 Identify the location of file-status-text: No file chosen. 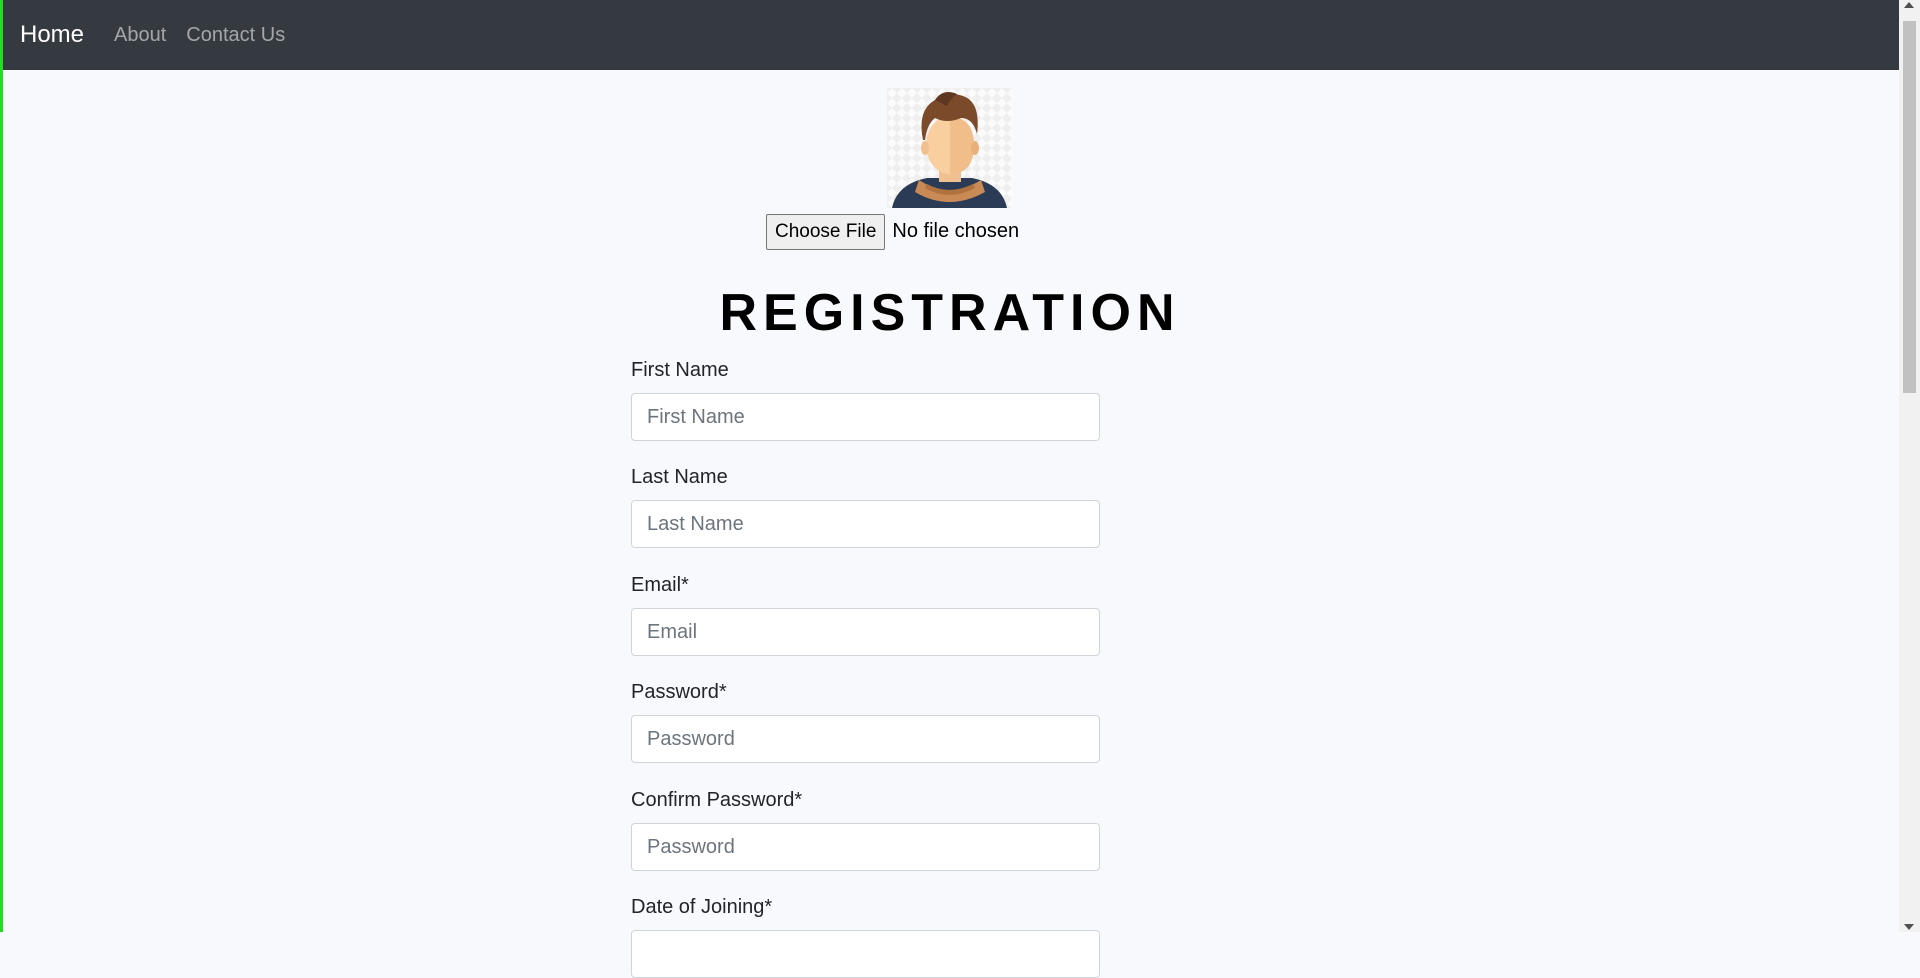
(956, 231).